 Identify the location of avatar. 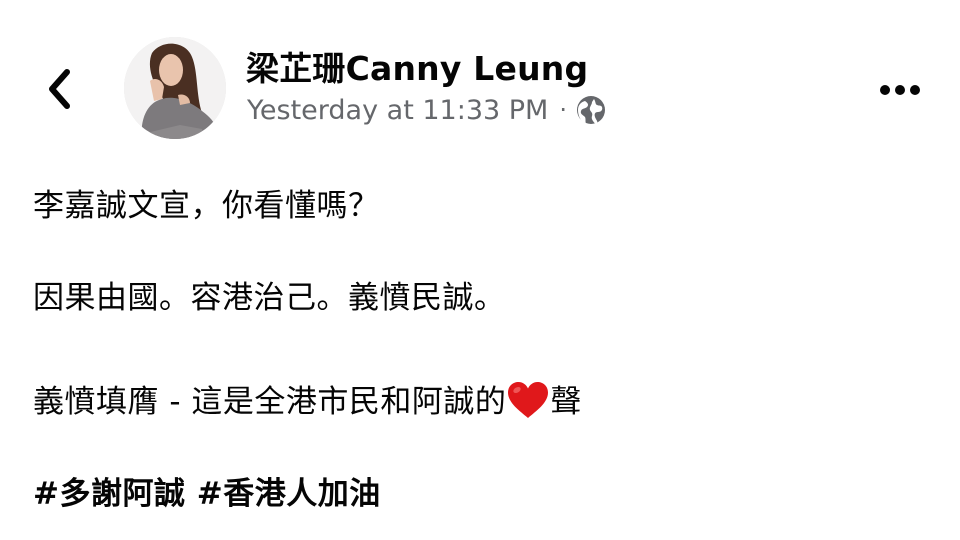
(175, 88).